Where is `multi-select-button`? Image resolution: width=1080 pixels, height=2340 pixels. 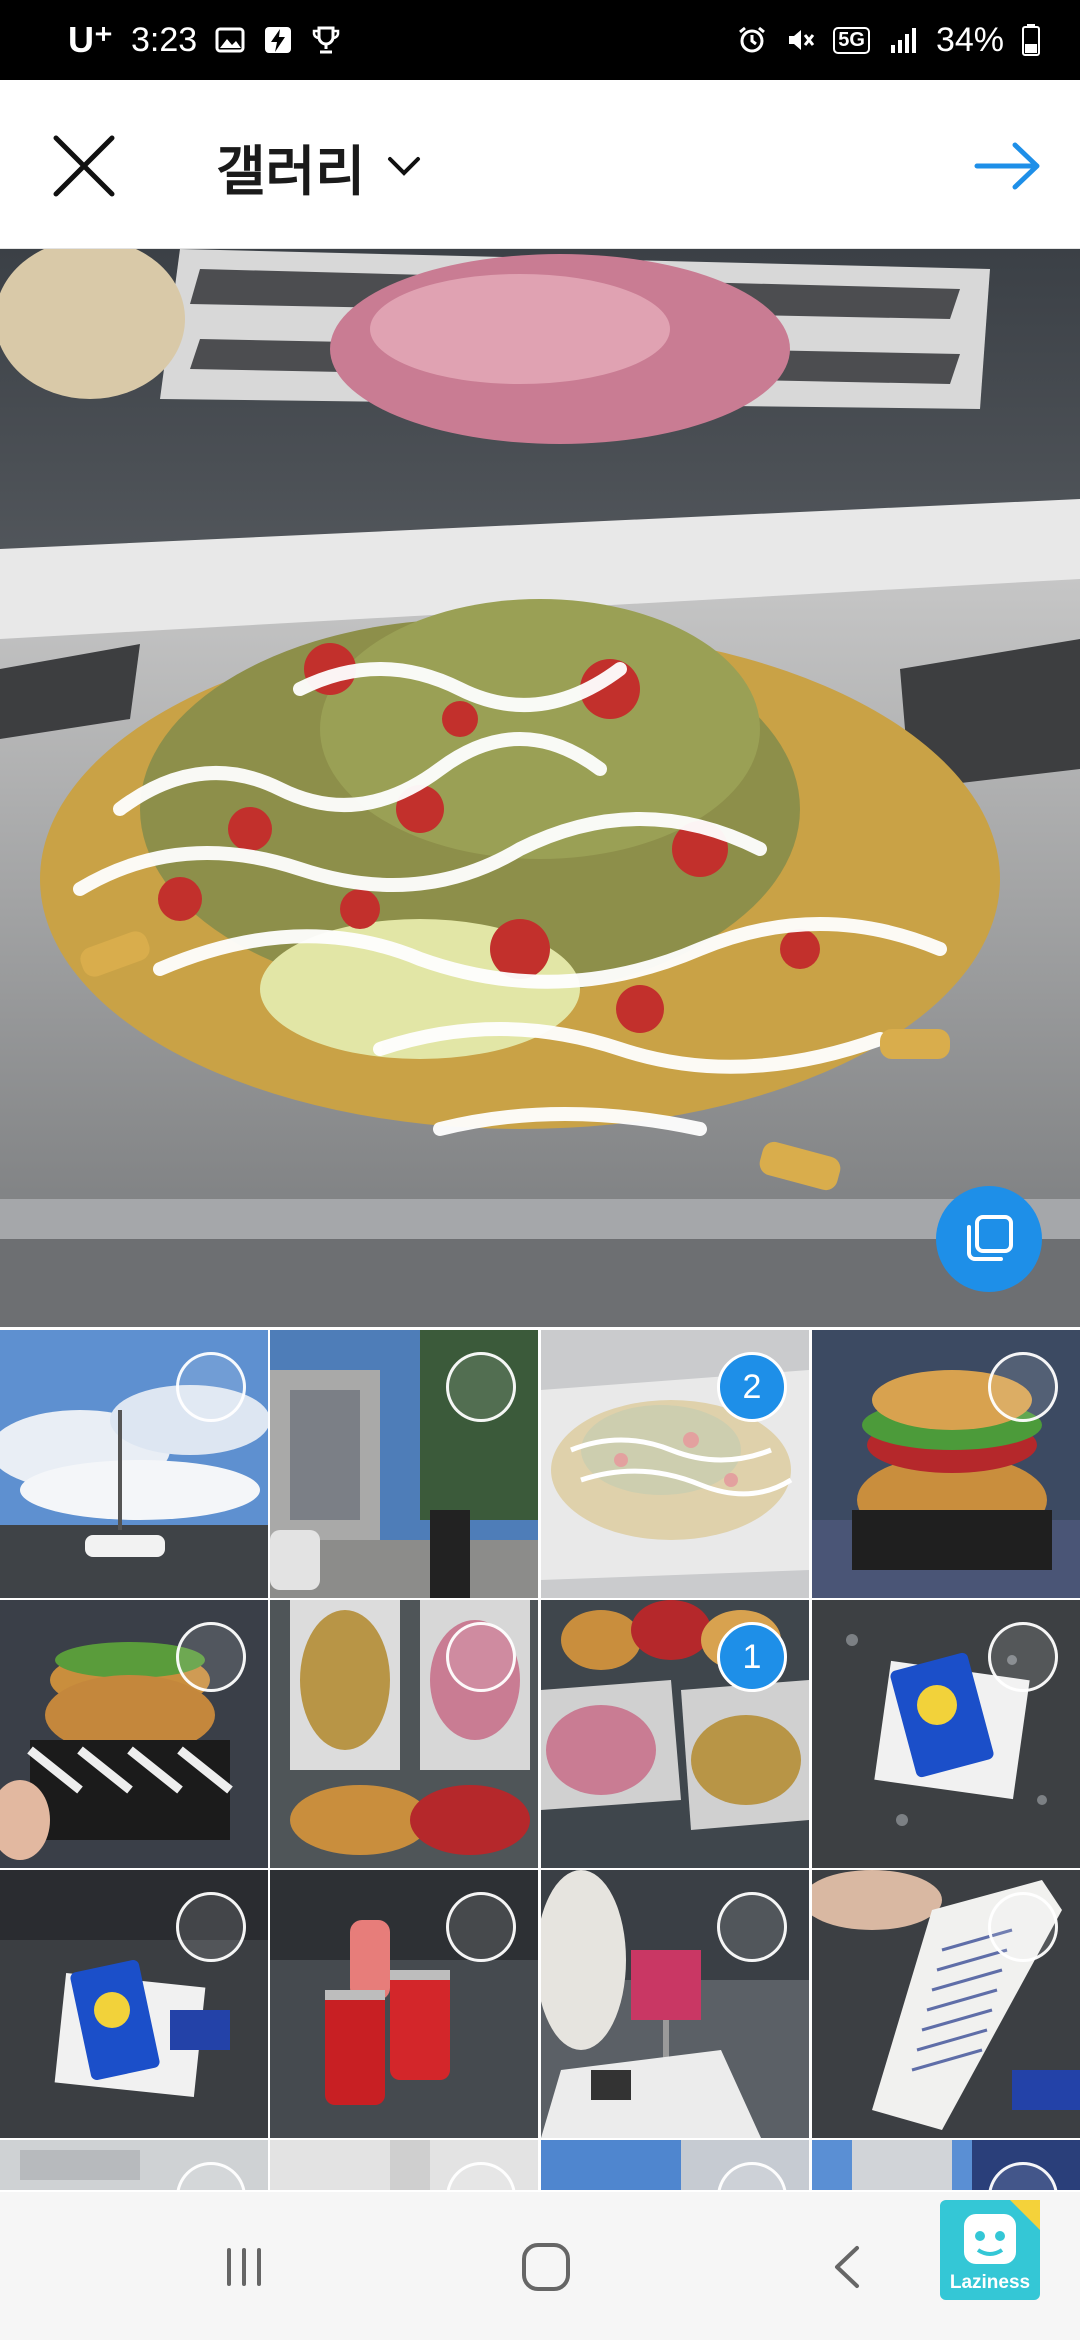 multi-select-button is located at coordinates (989, 1239).